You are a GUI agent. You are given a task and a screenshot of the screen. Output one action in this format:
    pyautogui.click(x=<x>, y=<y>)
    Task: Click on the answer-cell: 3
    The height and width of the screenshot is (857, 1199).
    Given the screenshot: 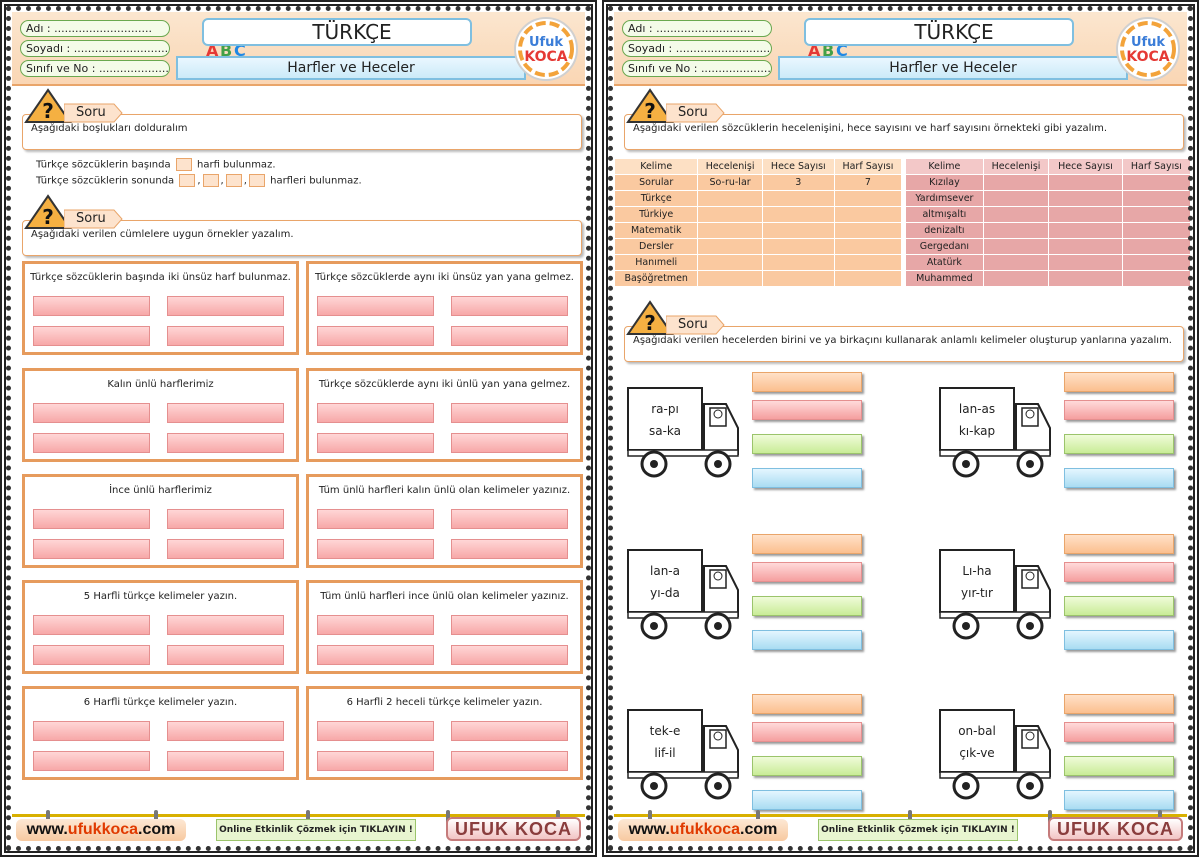 What is the action you would take?
    pyautogui.click(x=798, y=182)
    